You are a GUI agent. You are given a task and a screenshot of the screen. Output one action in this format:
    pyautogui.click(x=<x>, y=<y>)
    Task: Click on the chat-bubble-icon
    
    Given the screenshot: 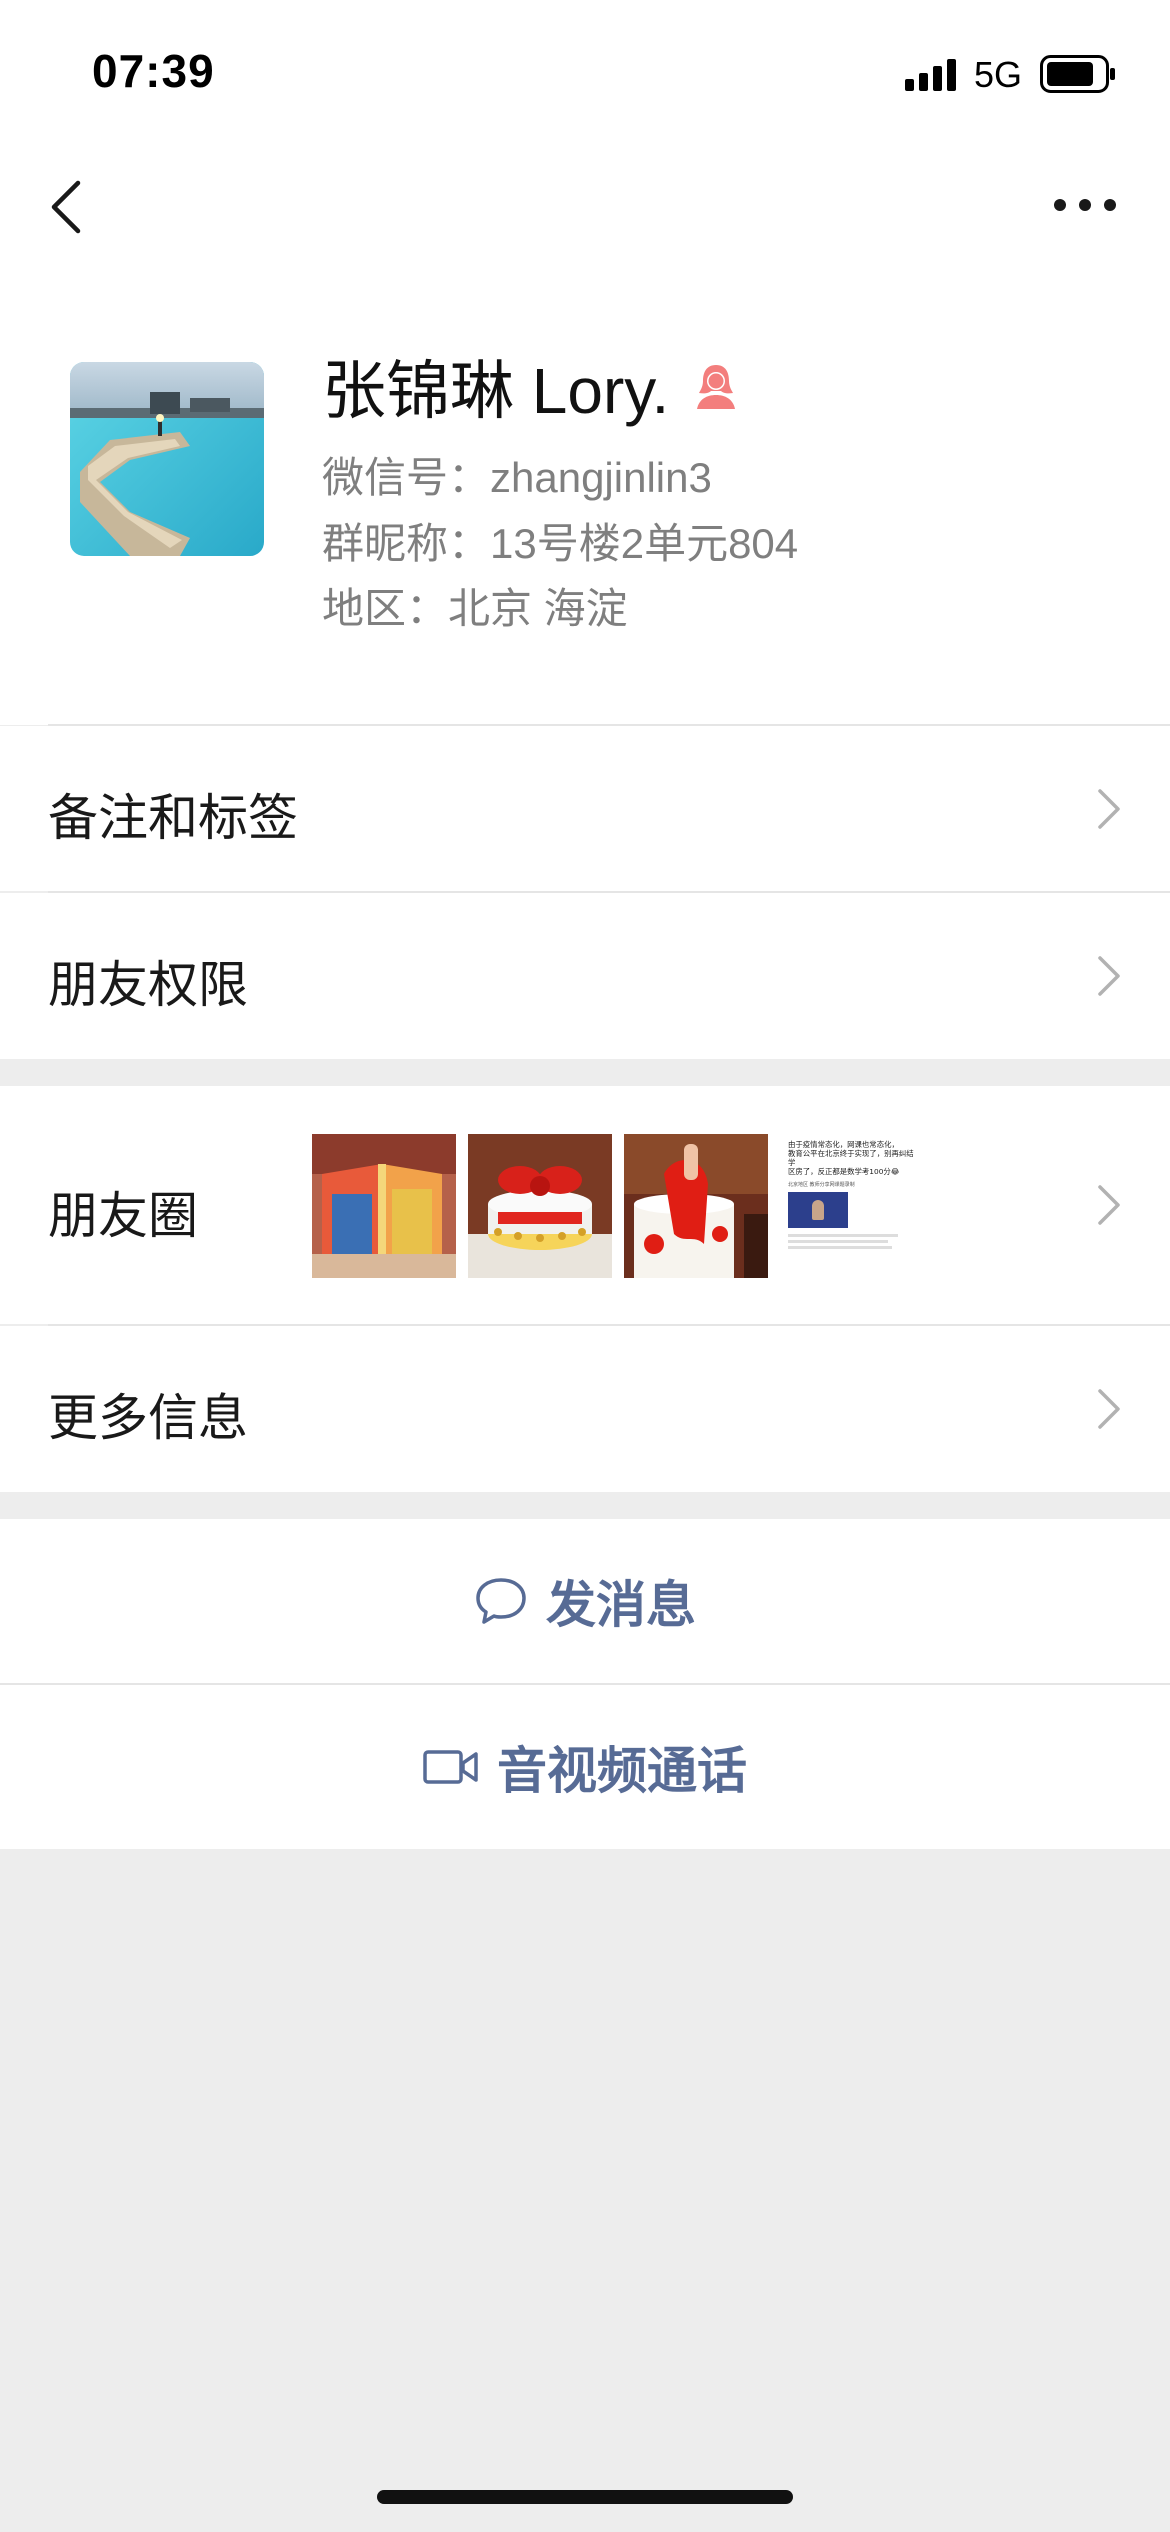 What is the action you would take?
    pyautogui.click(x=501, y=1601)
    